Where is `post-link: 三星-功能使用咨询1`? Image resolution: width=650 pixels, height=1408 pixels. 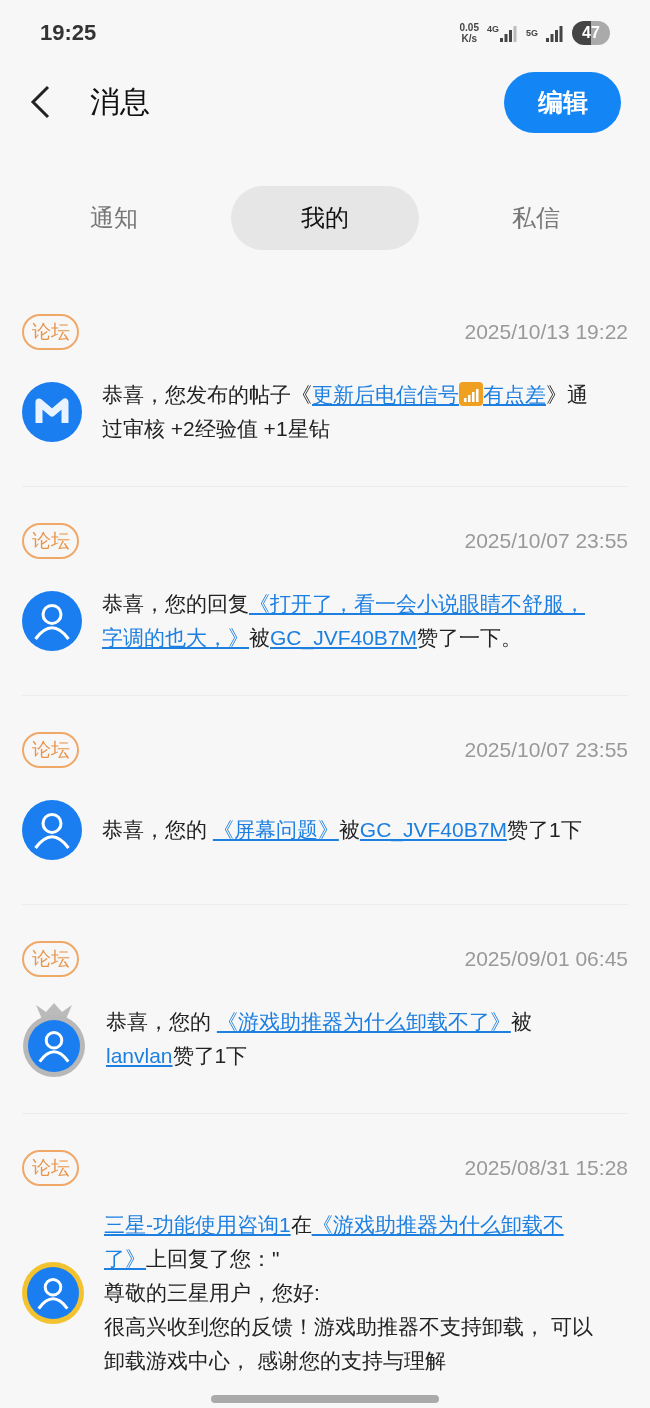
post-link: 三星-功能使用咨询1 is located at coordinates (197, 1224).